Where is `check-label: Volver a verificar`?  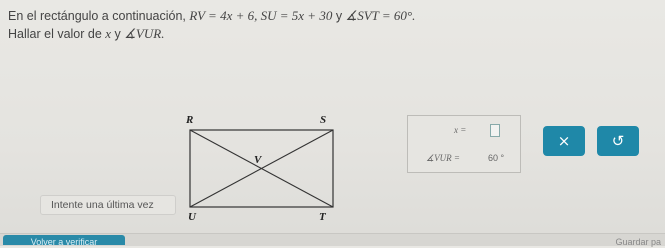
check-label: Volver a verificar is located at coordinates (64, 241).